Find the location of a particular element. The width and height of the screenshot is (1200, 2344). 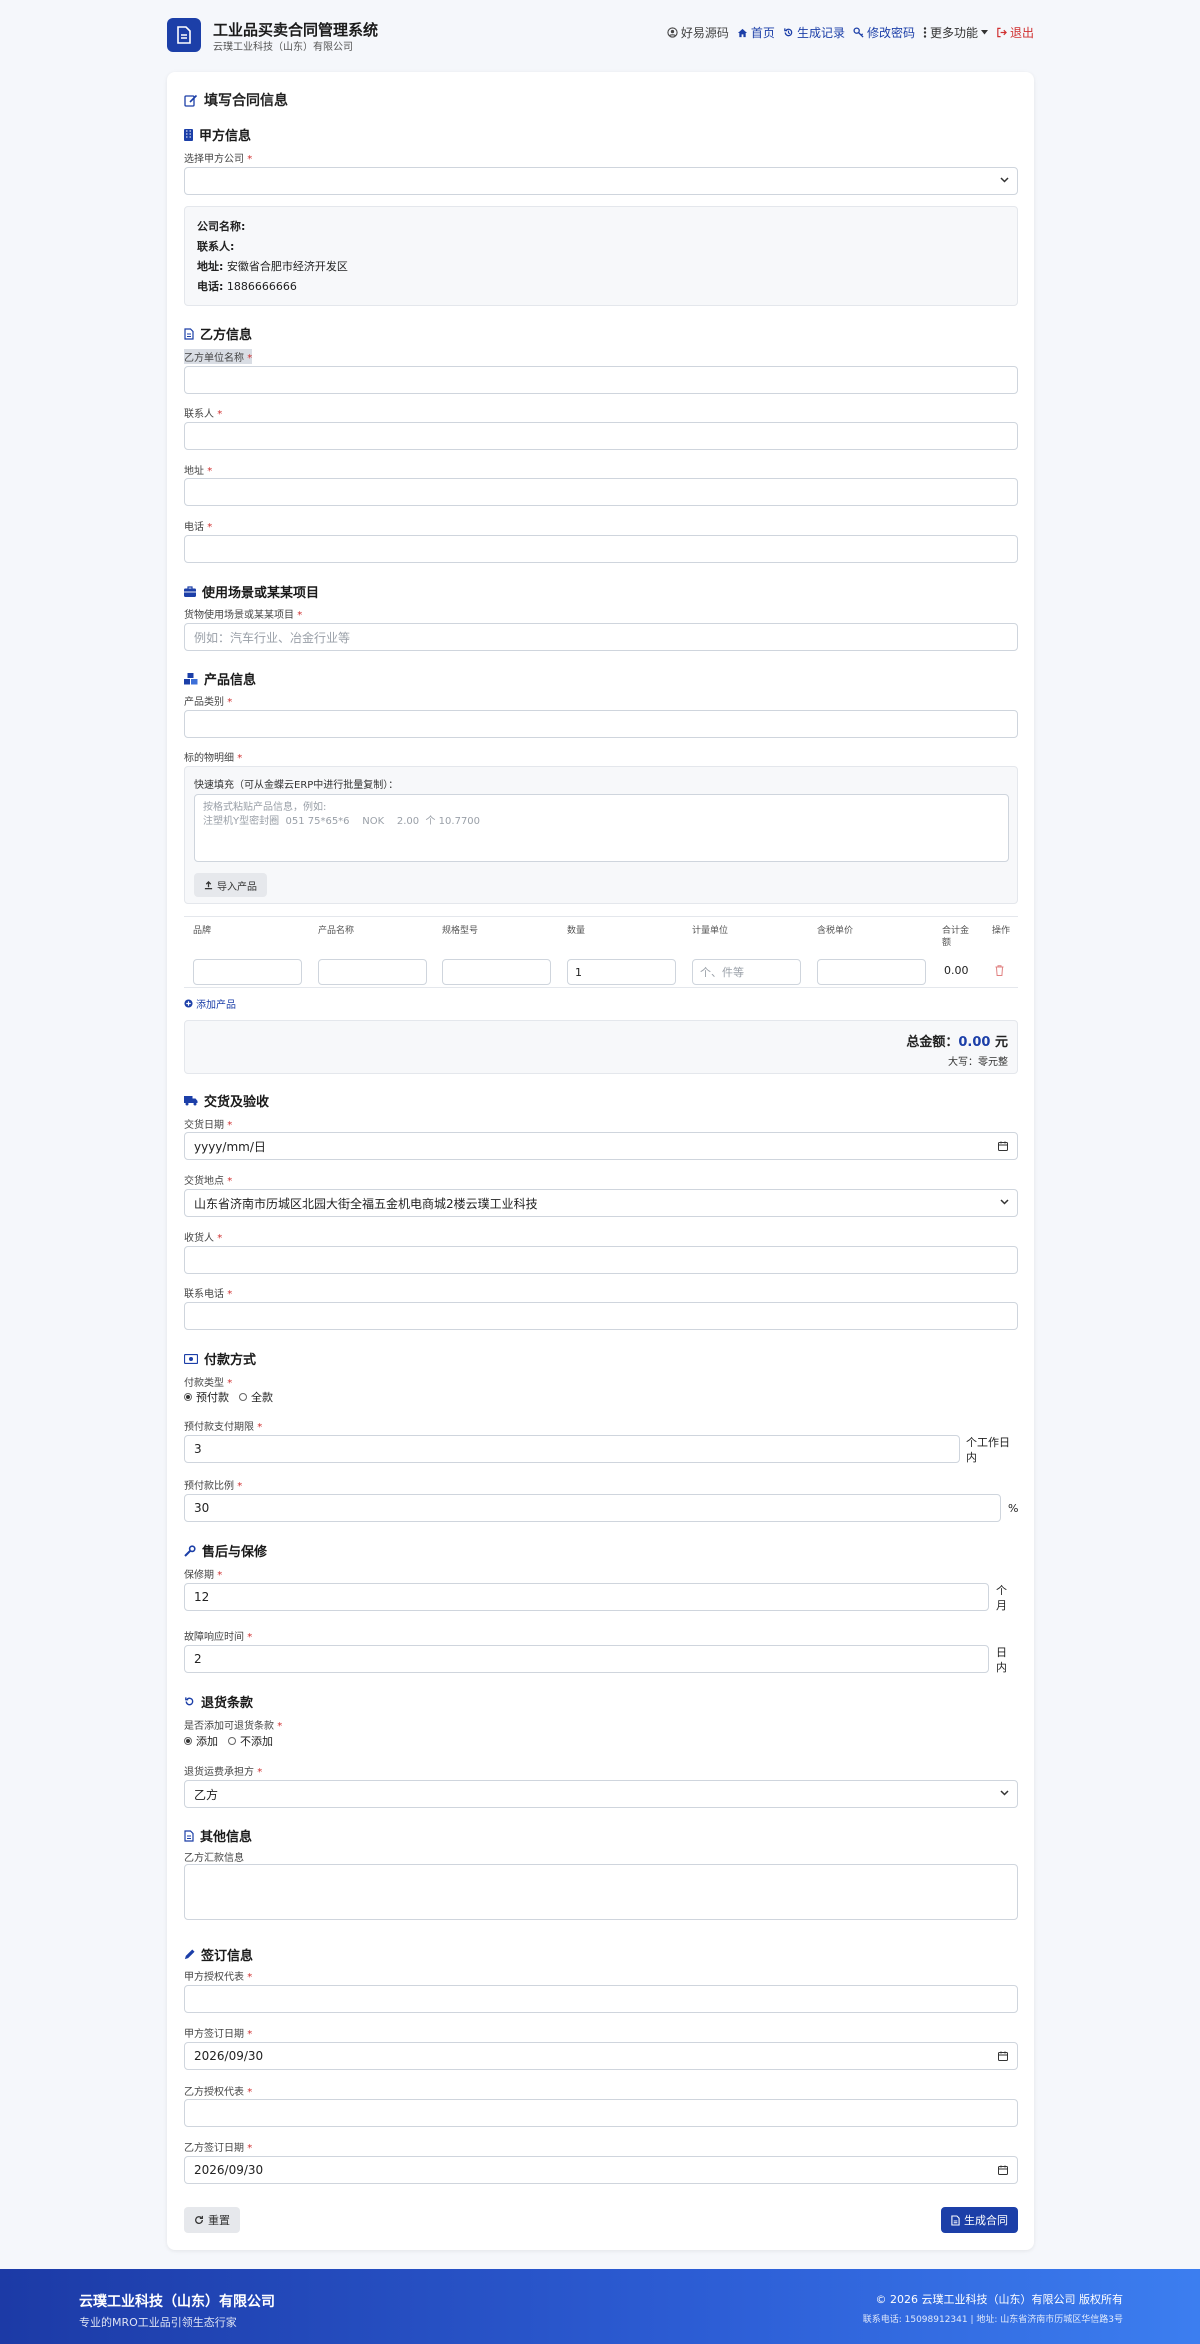

radio-full: 全款 is located at coordinates (256, 1397).